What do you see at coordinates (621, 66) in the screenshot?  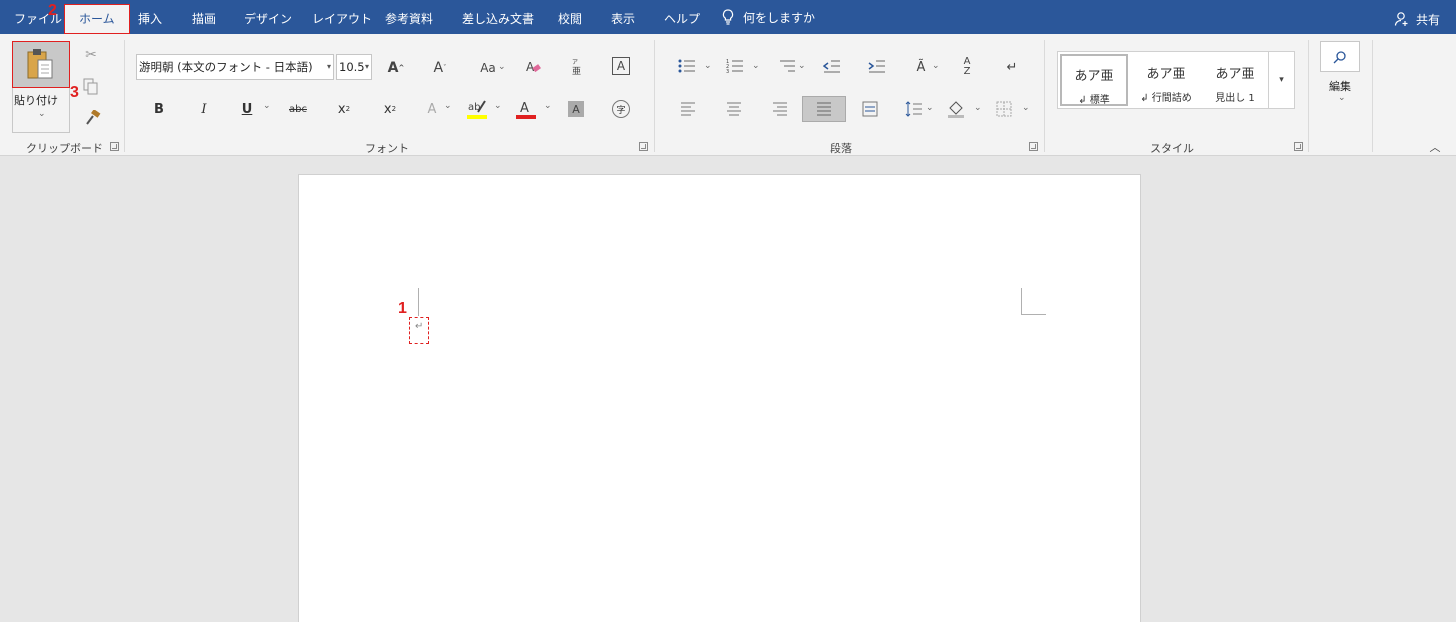 I see `character-border-icon: A` at bounding box center [621, 66].